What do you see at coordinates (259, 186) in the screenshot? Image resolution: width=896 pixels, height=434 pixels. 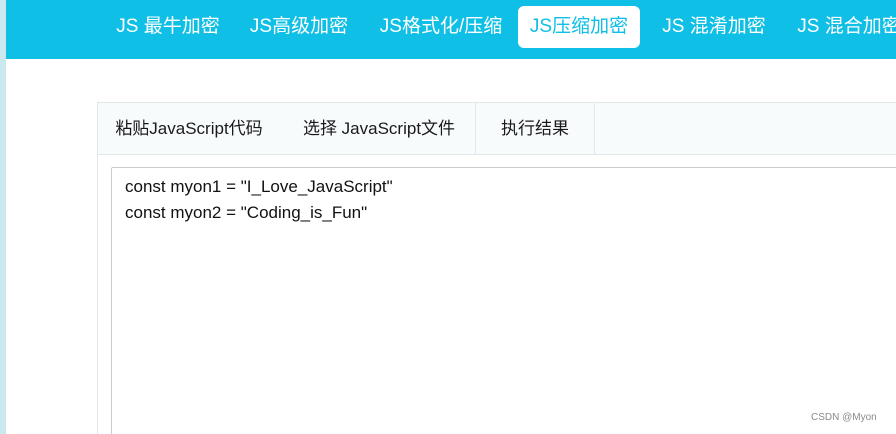 I see `code-line: const myon1 = "I_Love_JavaScript"` at bounding box center [259, 186].